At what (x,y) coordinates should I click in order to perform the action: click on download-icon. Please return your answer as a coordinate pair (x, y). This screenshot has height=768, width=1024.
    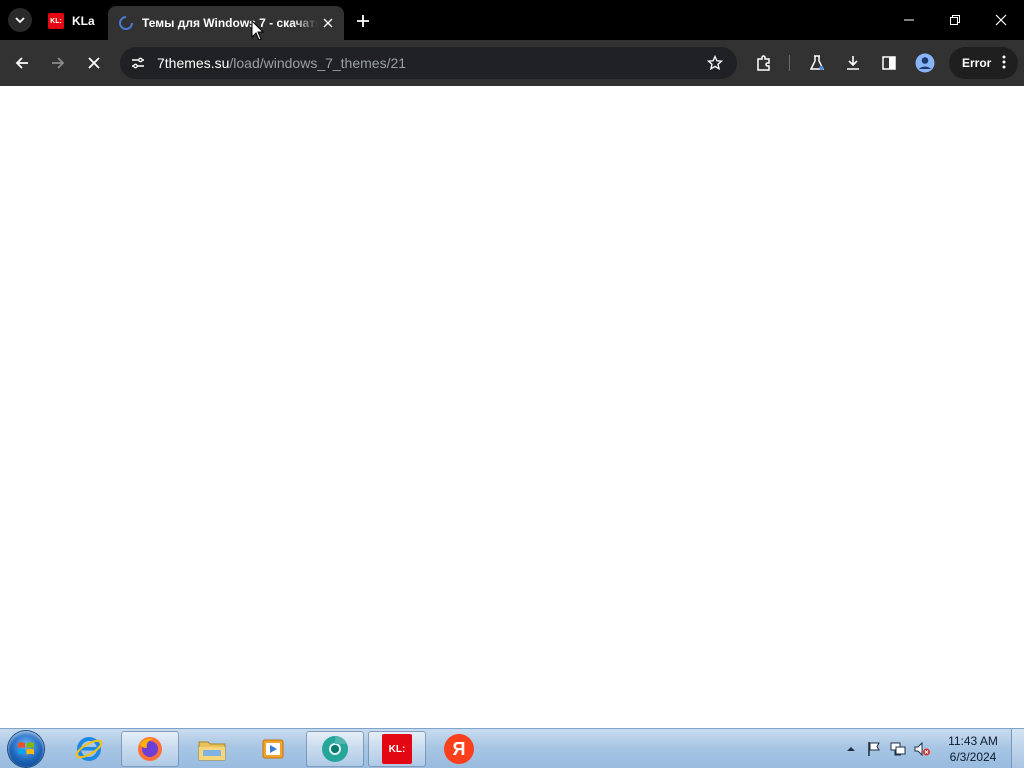
    Looking at the image, I should click on (853, 63).